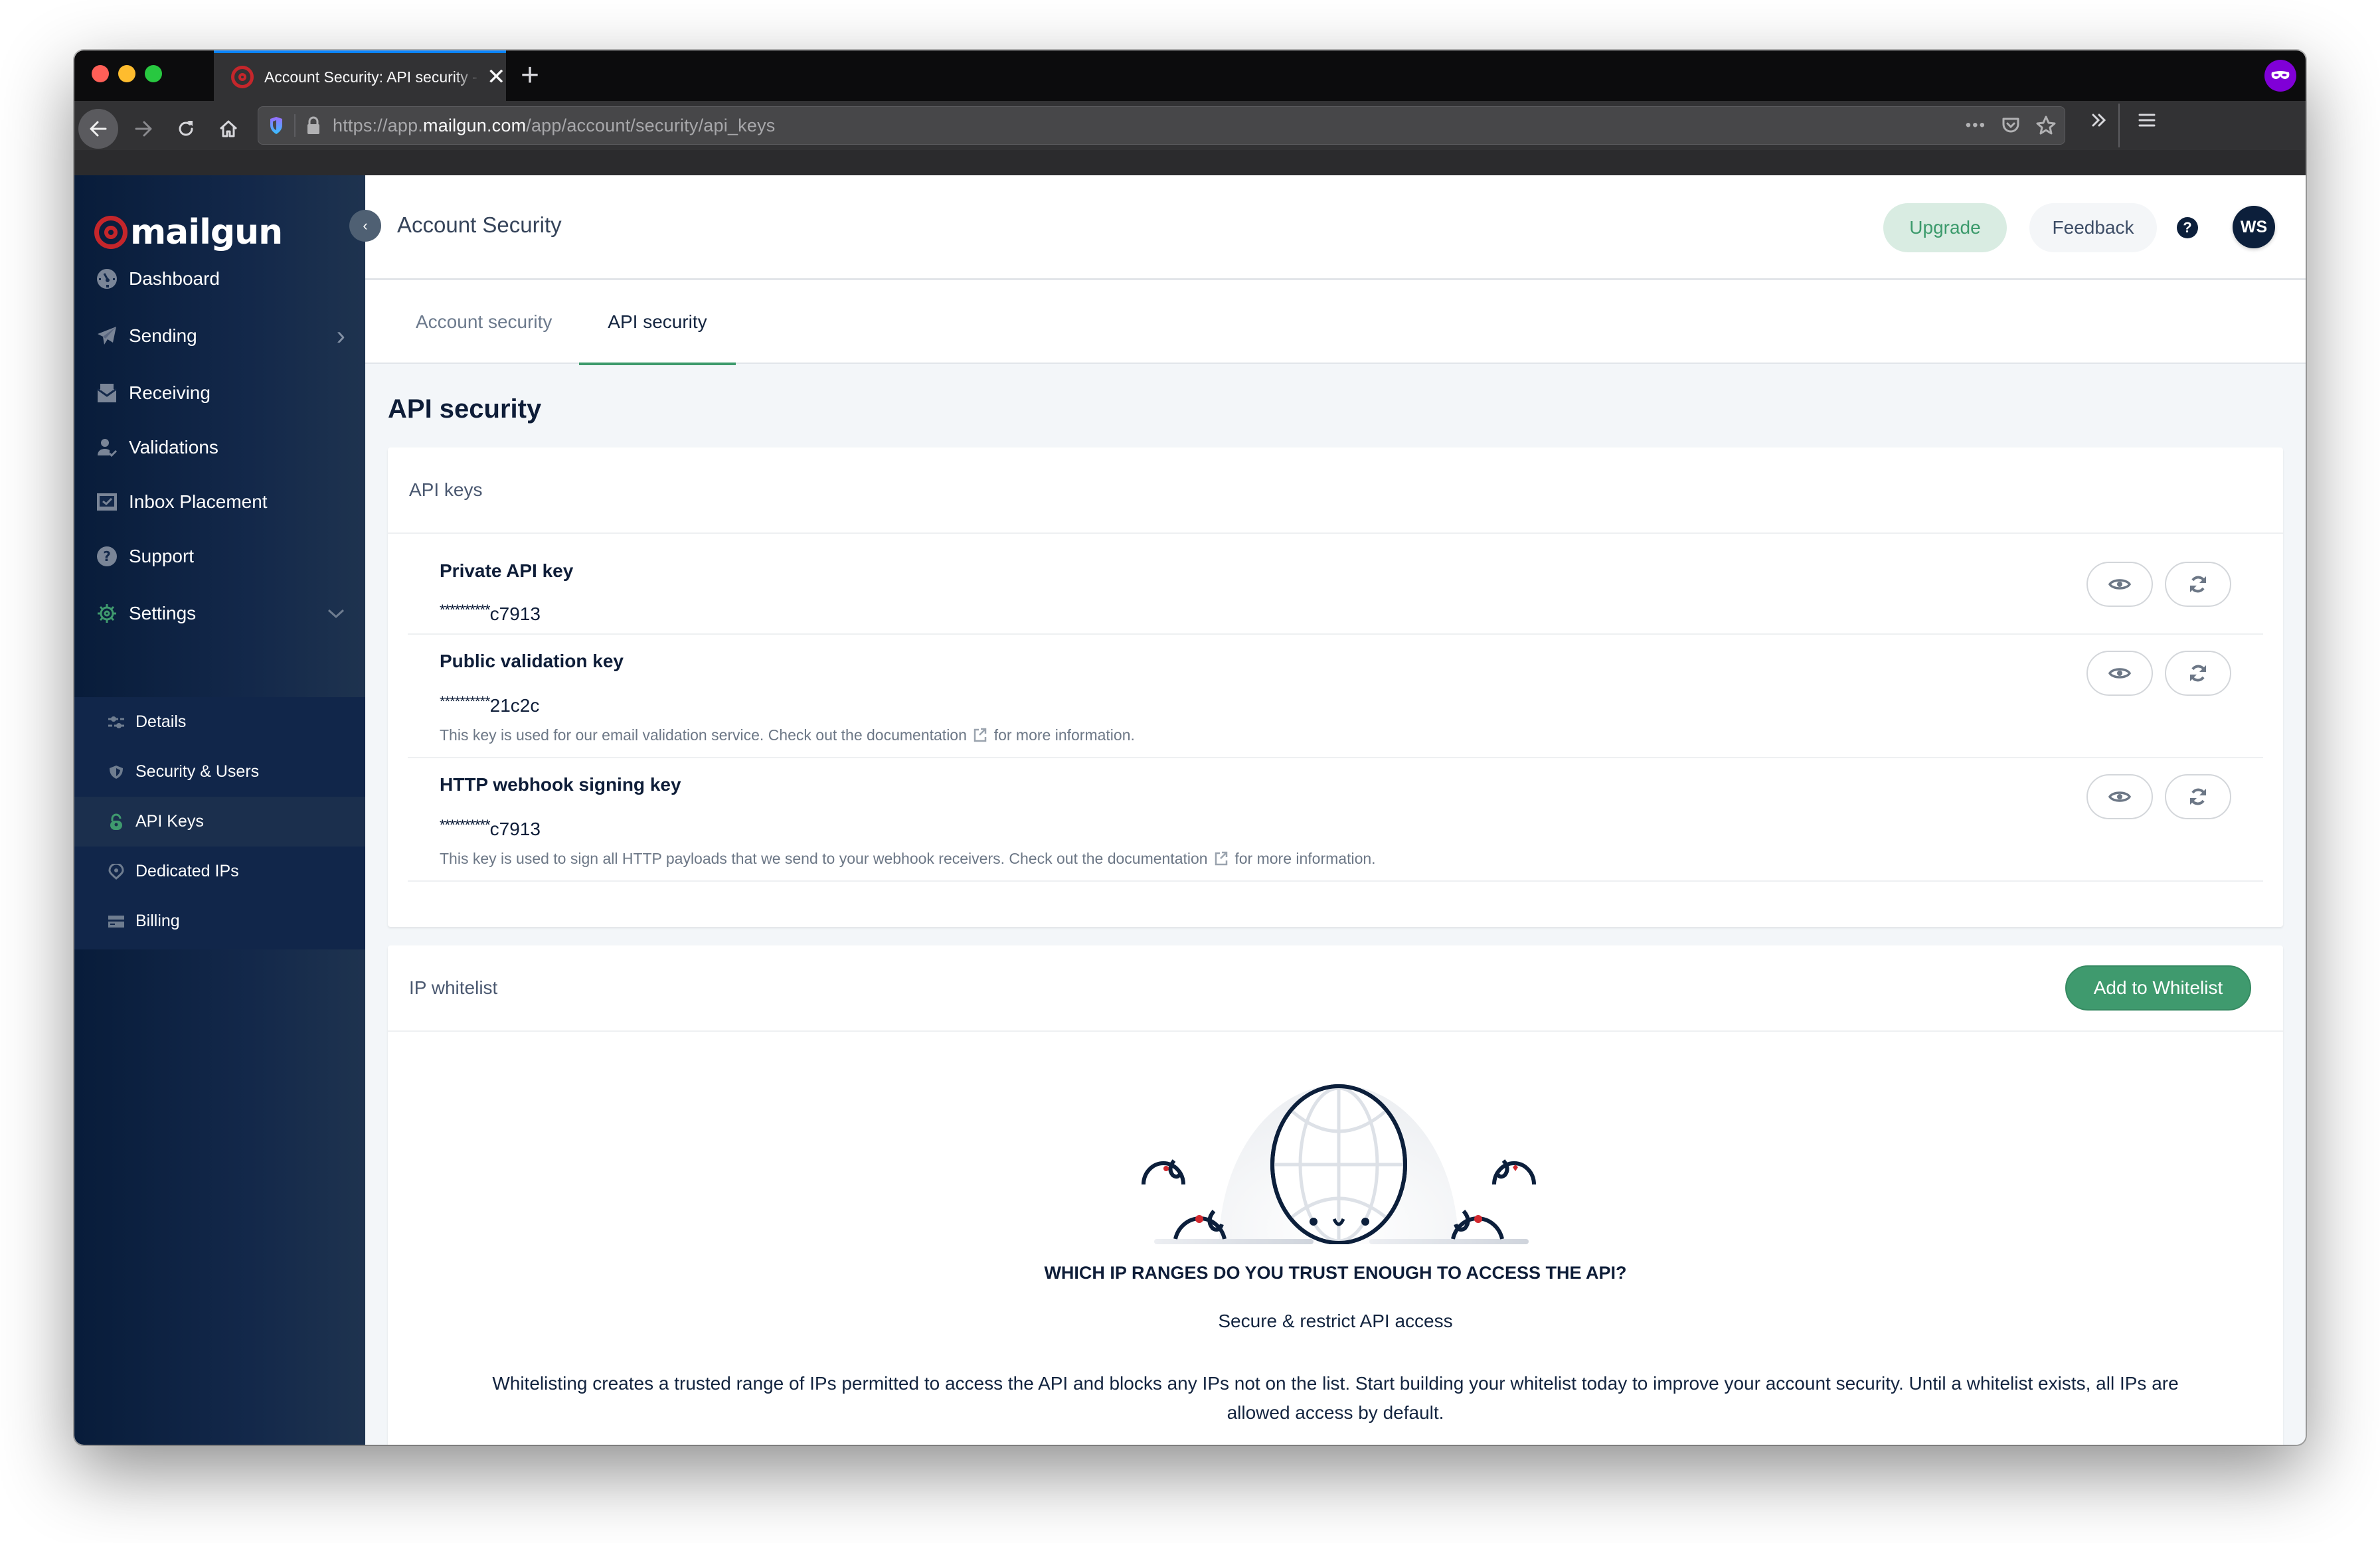 This screenshot has height=1543, width=2380. I want to click on sidebar-item-sending: Sending ›, so click(219, 336).